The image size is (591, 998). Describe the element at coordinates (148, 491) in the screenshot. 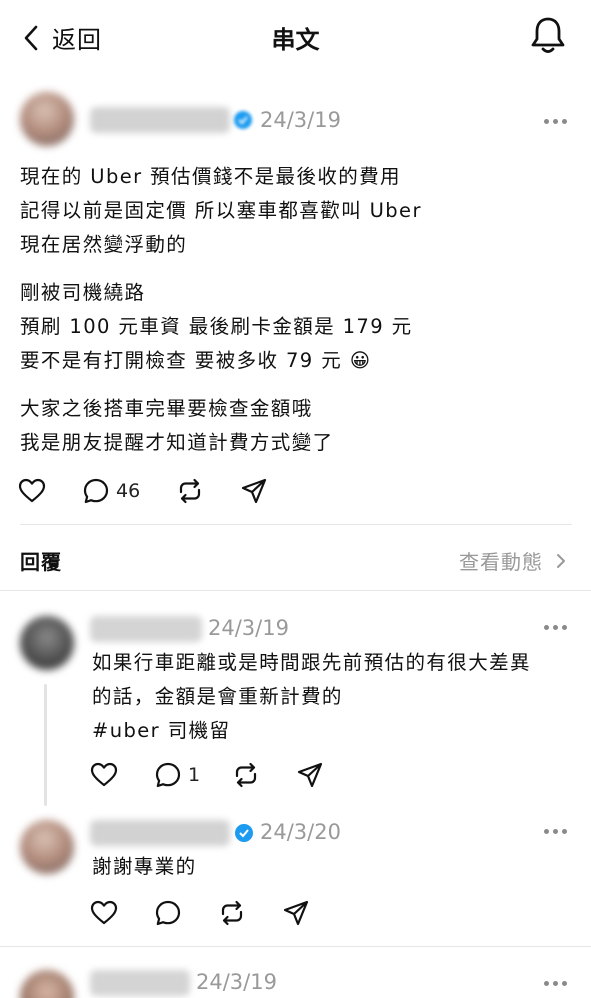

I see `post-actions: 46` at that location.